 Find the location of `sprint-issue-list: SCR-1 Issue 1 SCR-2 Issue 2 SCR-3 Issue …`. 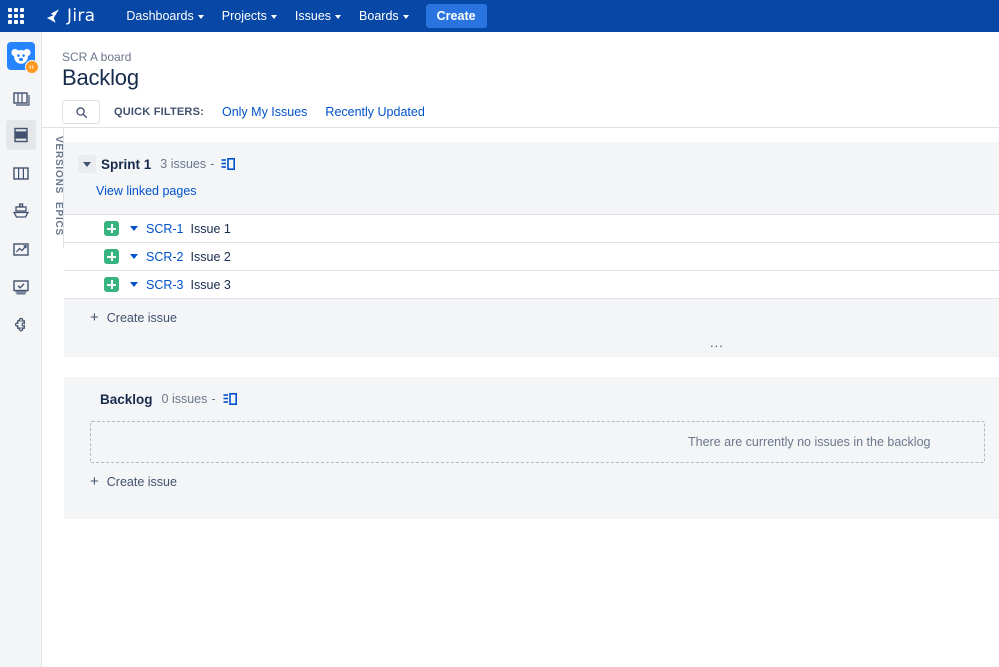

sprint-issue-list: SCR-1 Issue 1 SCR-2 Issue 2 SCR-3 Issue … is located at coordinates (531, 256).